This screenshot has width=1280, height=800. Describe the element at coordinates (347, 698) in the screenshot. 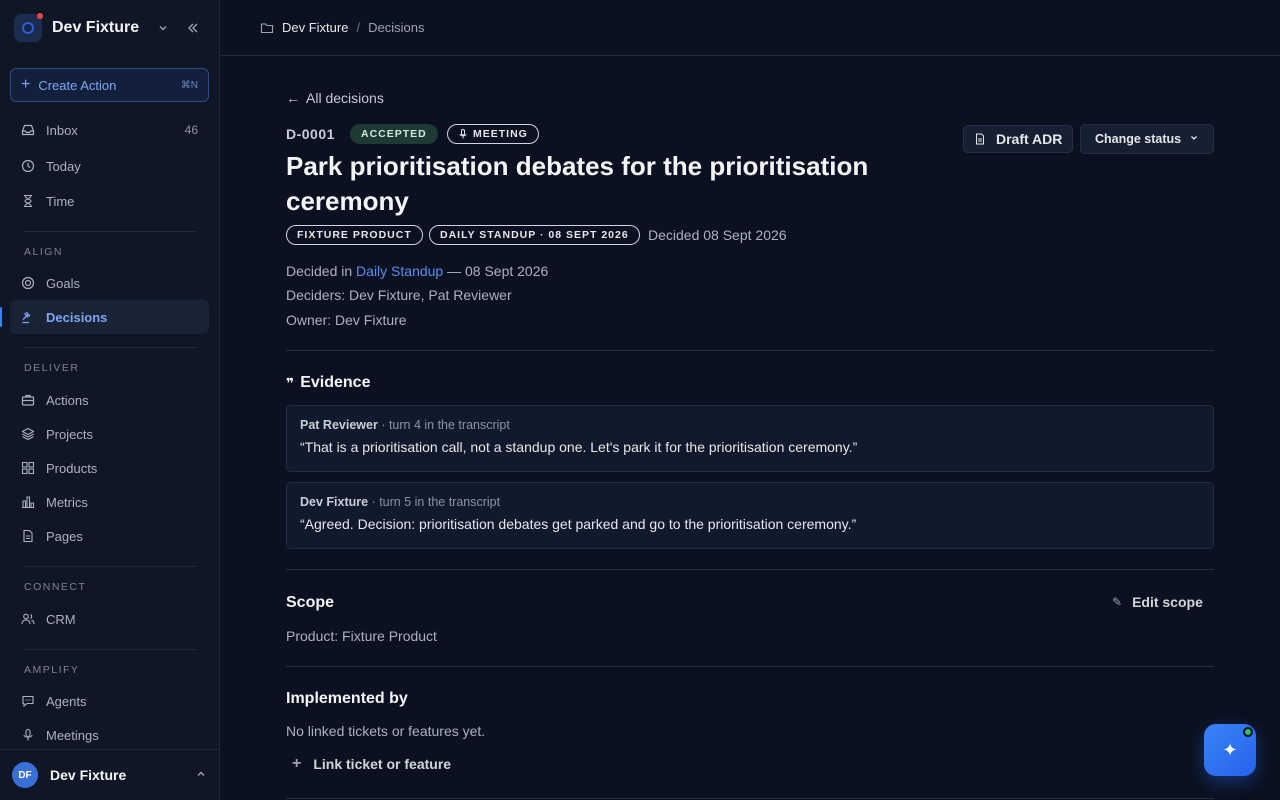

I see `implemented-heading: Implemented by` at that location.